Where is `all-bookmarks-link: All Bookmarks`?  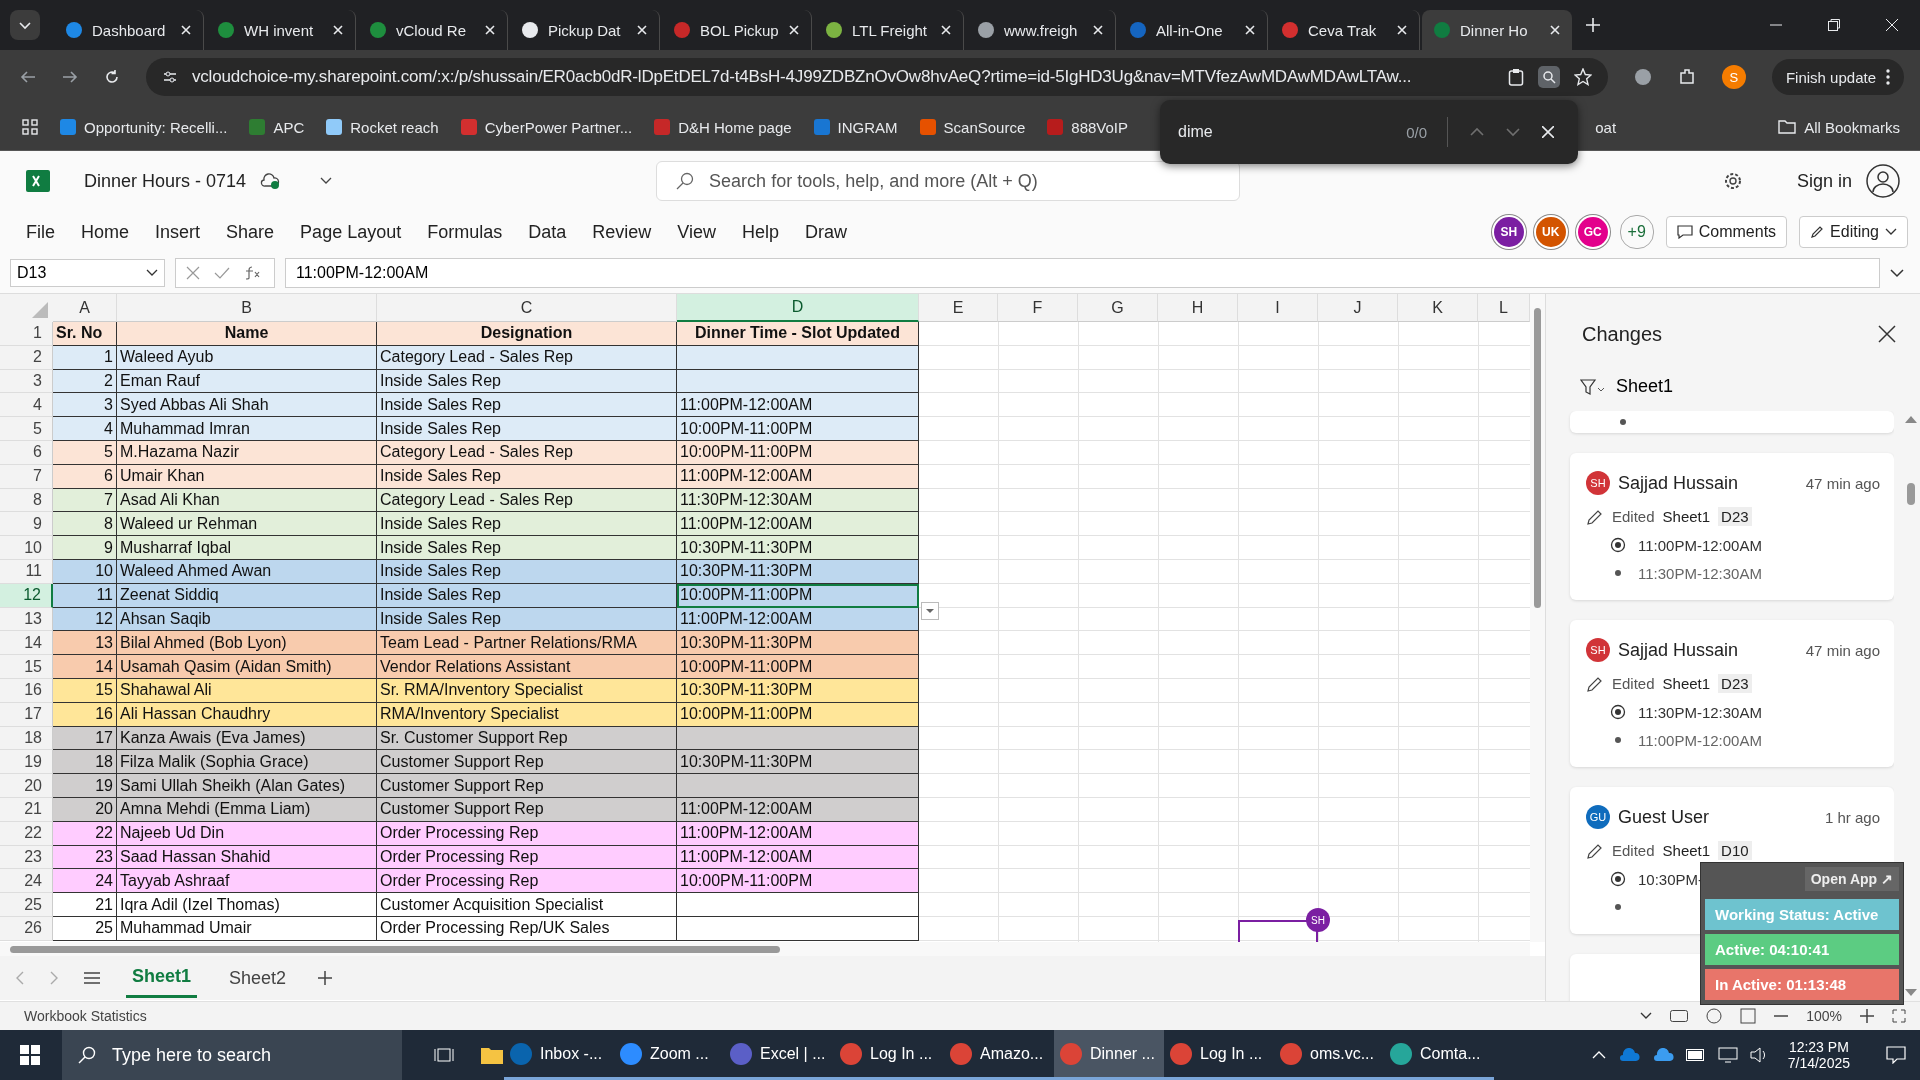 all-bookmarks-link: All Bookmarks is located at coordinates (1839, 127).